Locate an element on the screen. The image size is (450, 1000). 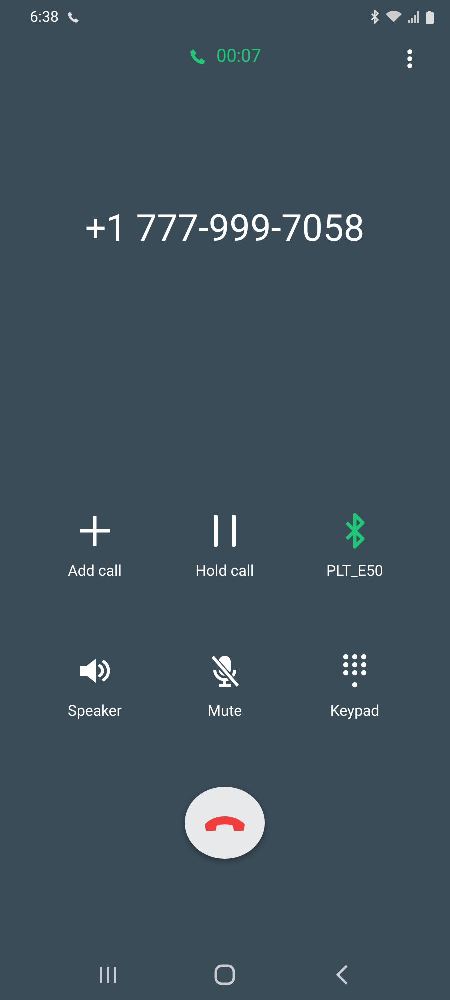
mute-button: Mute is located at coordinates (225, 687).